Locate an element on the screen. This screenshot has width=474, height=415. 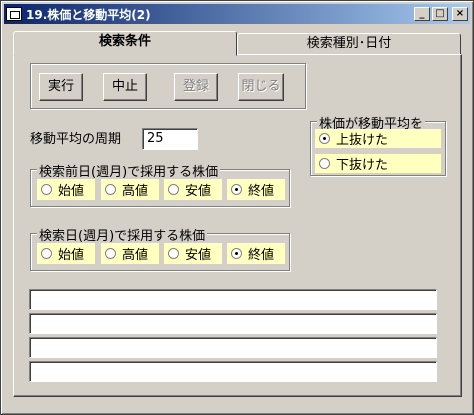
prev-day-option-low: 安値 is located at coordinates (193, 189).